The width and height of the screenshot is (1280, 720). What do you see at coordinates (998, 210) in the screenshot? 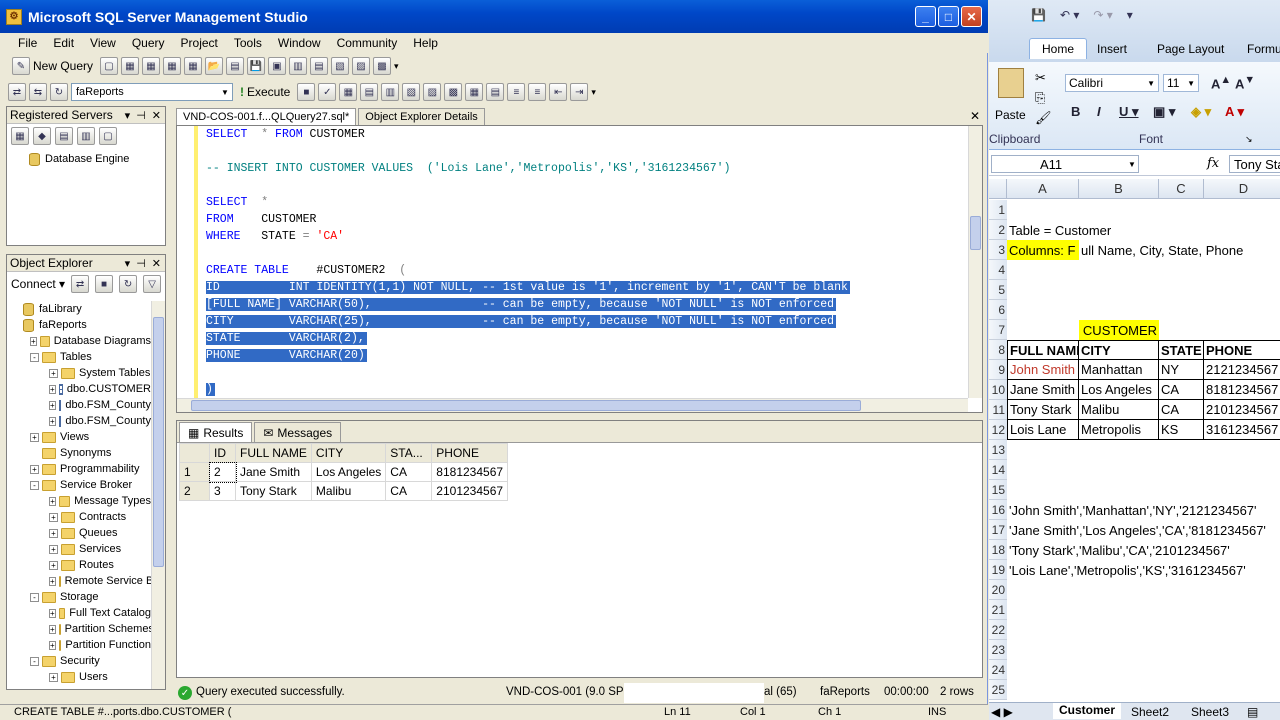
I see `row-header: 1` at bounding box center [998, 210].